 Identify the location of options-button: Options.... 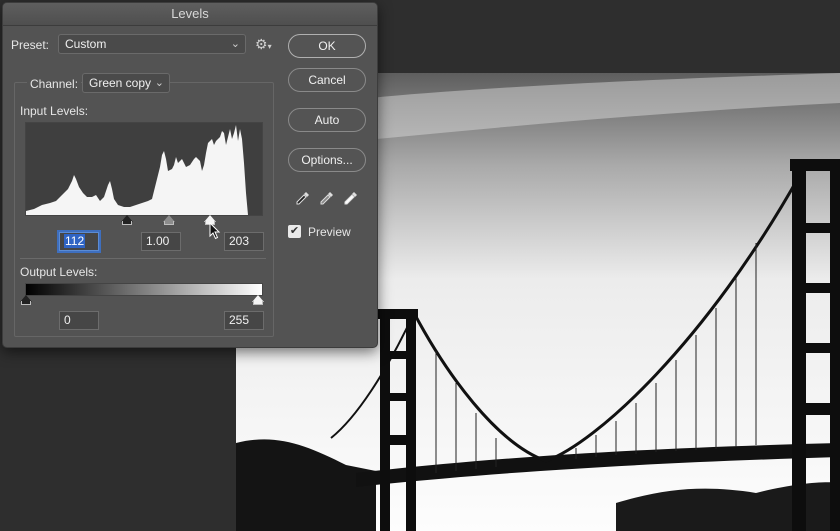
(327, 160).